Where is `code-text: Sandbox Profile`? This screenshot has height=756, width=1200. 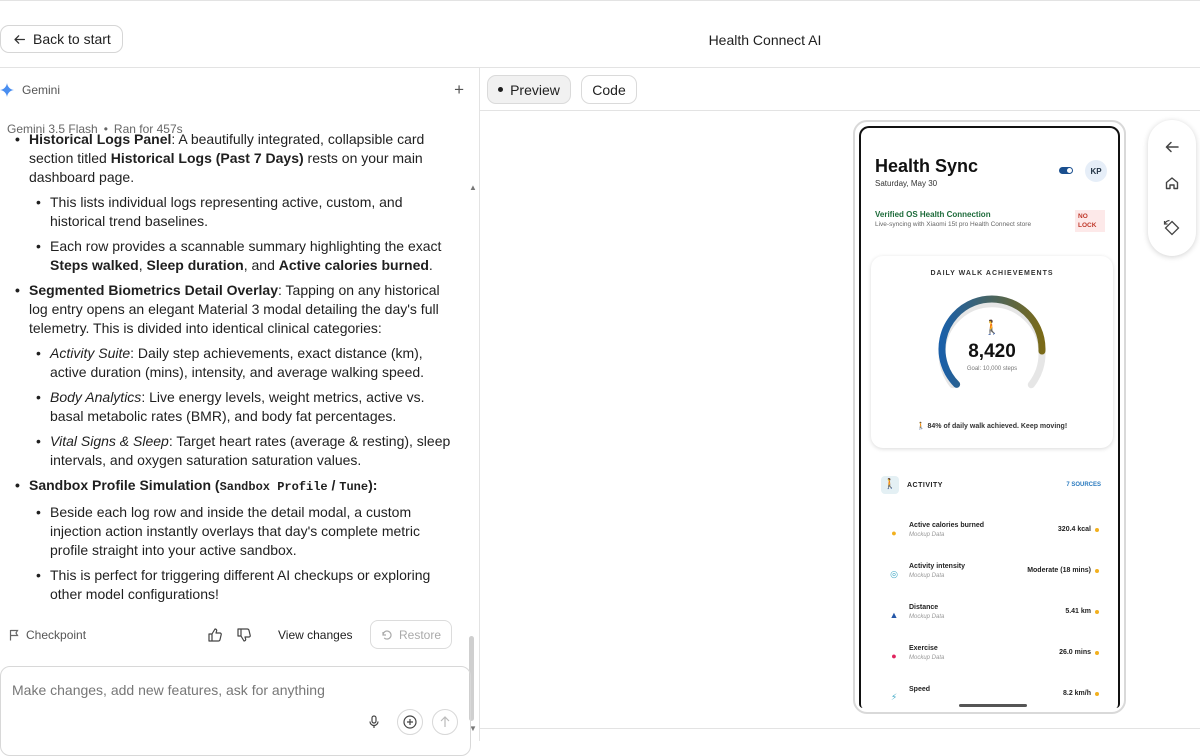 code-text: Sandbox Profile is located at coordinates (273, 487).